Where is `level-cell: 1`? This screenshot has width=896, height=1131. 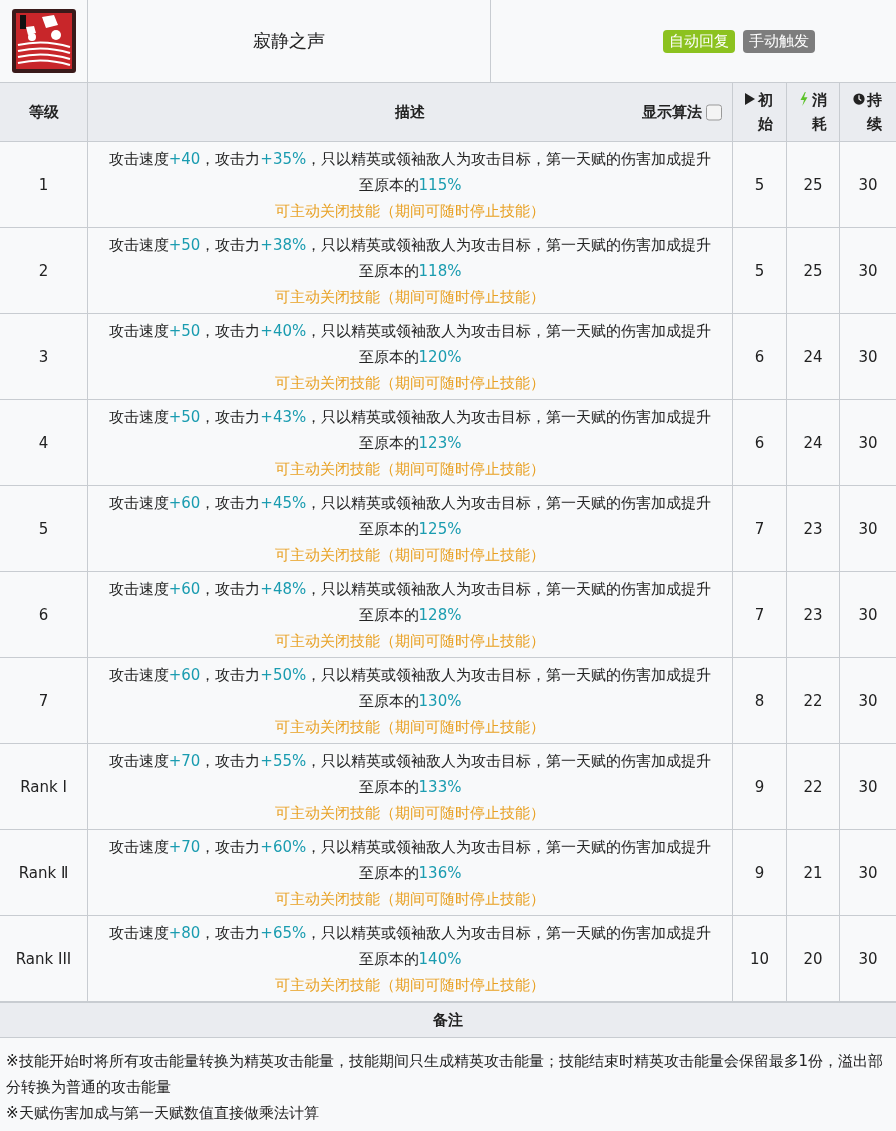 level-cell: 1 is located at coordinates (43, 184).